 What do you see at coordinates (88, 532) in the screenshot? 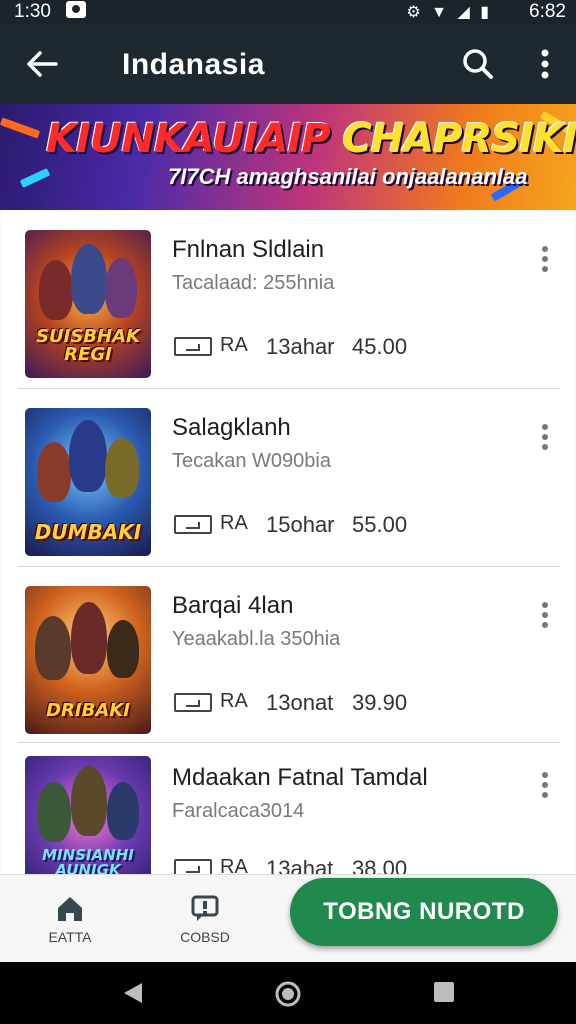
I see `thumbnail-logo: DUMBAKI` at bounding box center [88, 532].